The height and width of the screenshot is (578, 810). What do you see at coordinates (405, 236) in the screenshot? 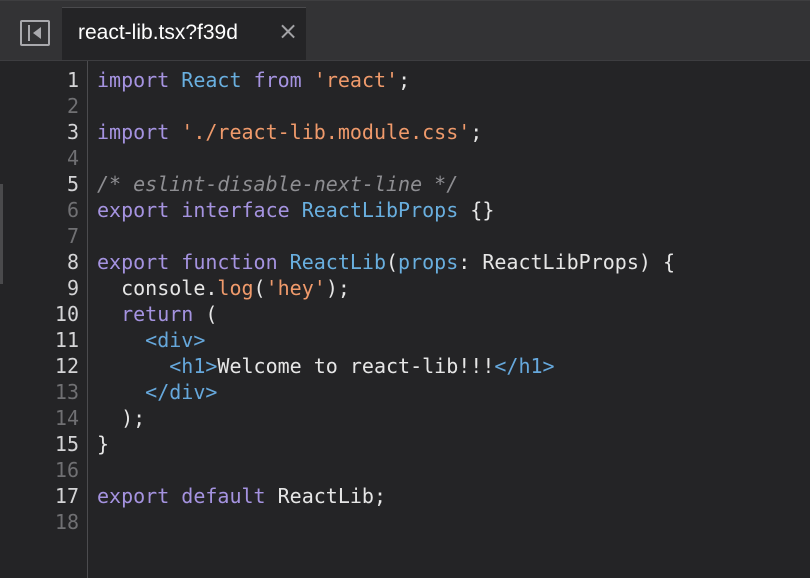
I see `code-line: 7` at bounding box center [405, 236].